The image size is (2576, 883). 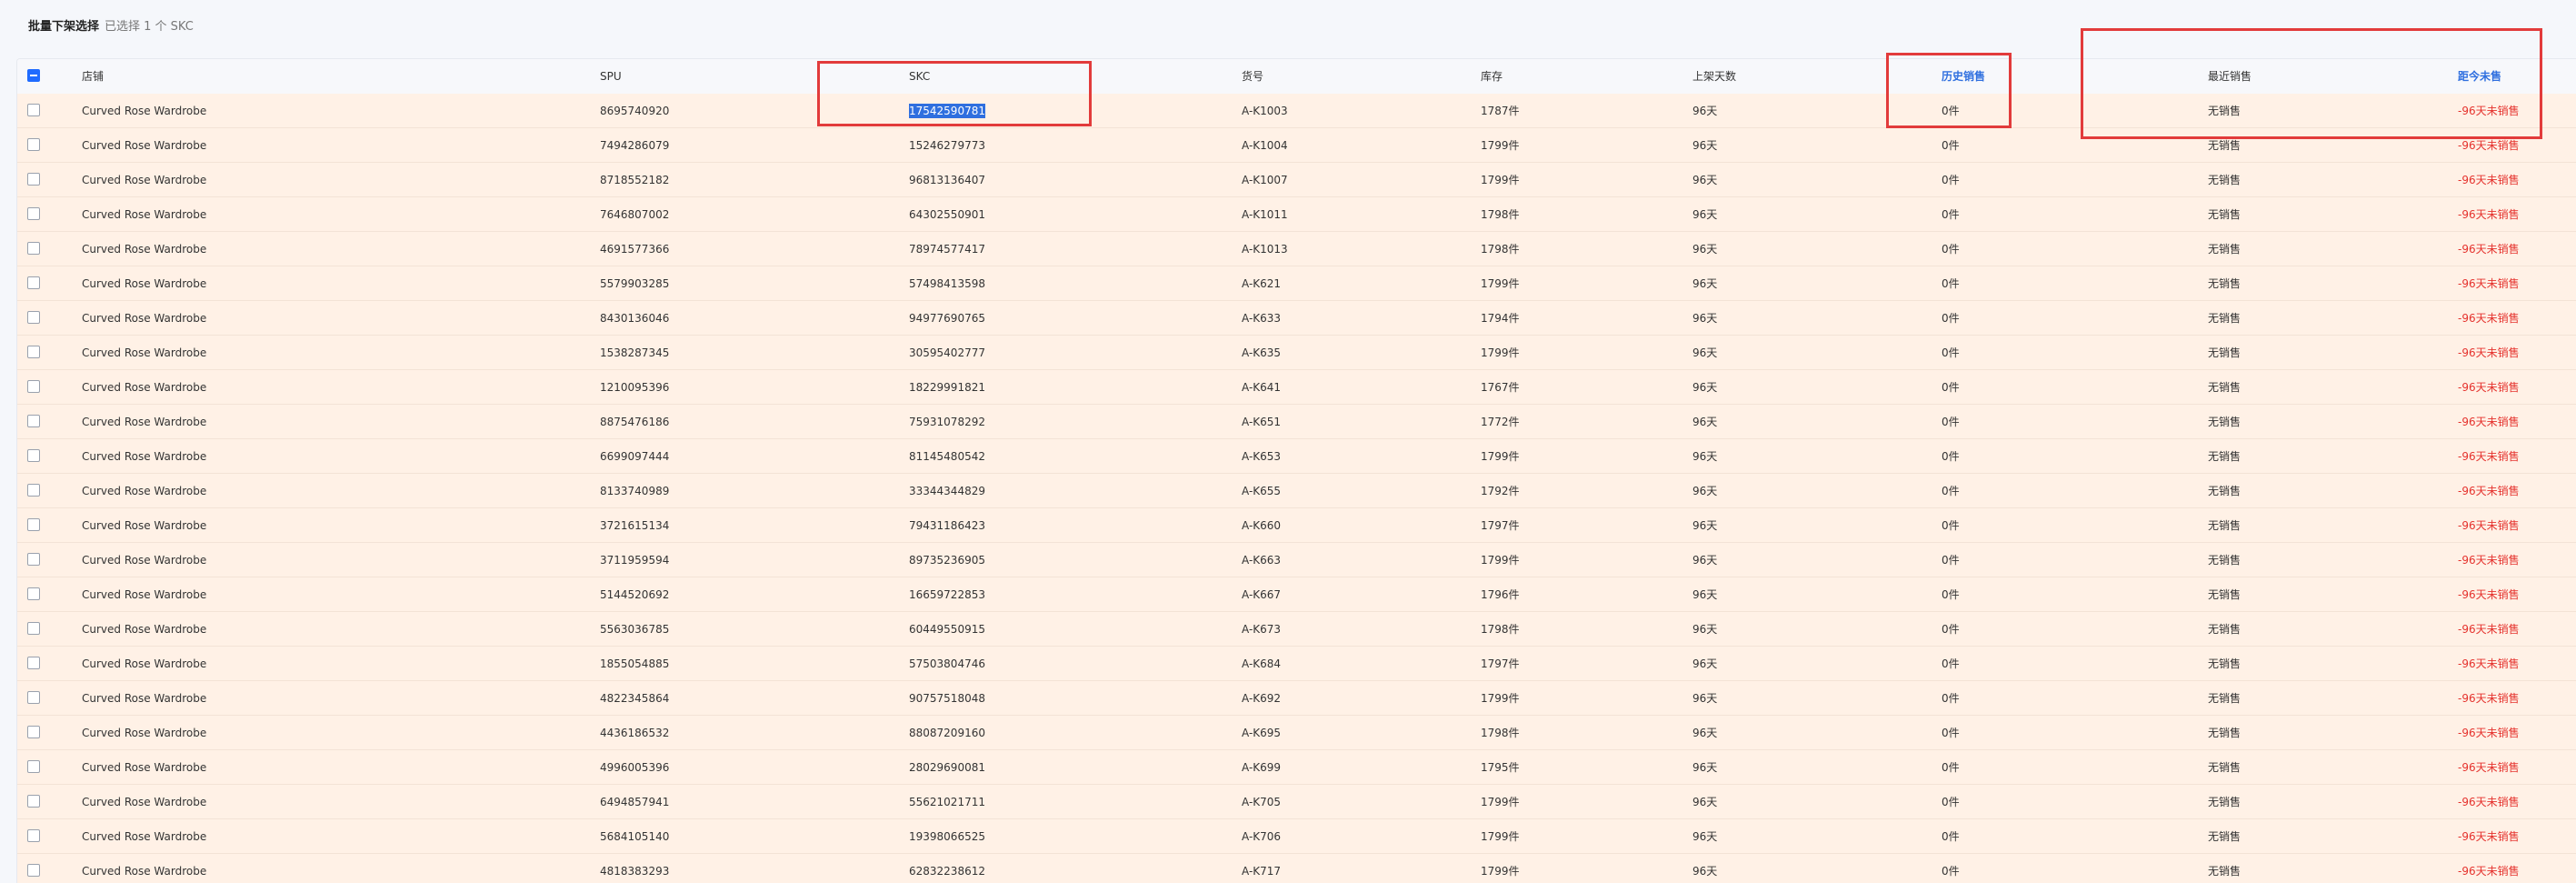 What do you see at coordinates (1262, 387) in the screenshot?
I see `cell-code: A-K641` at bounding box center [1262, 387].